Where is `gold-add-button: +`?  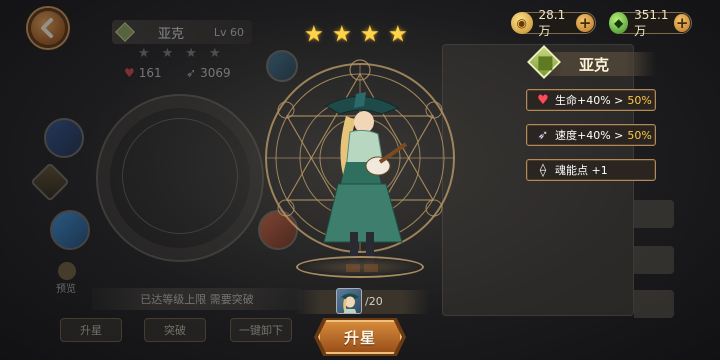
gold-add-button: + is located at coordinates (585, 23).